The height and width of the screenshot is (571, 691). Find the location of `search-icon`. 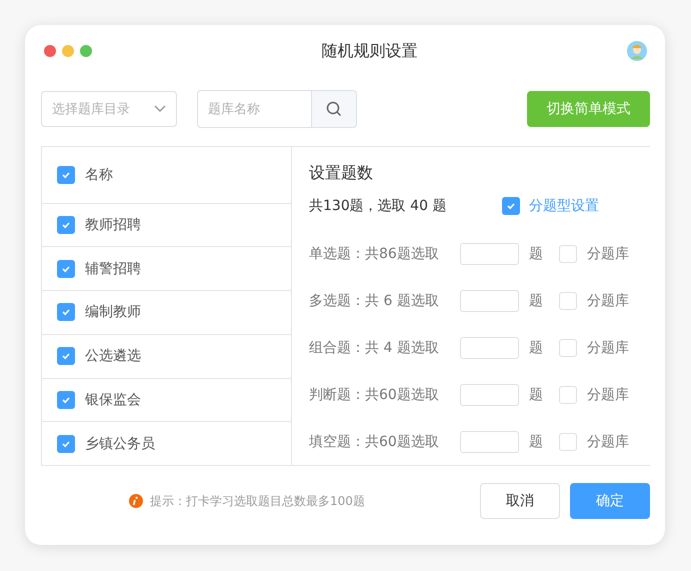

search-icon is located at coordinates (334, 109).